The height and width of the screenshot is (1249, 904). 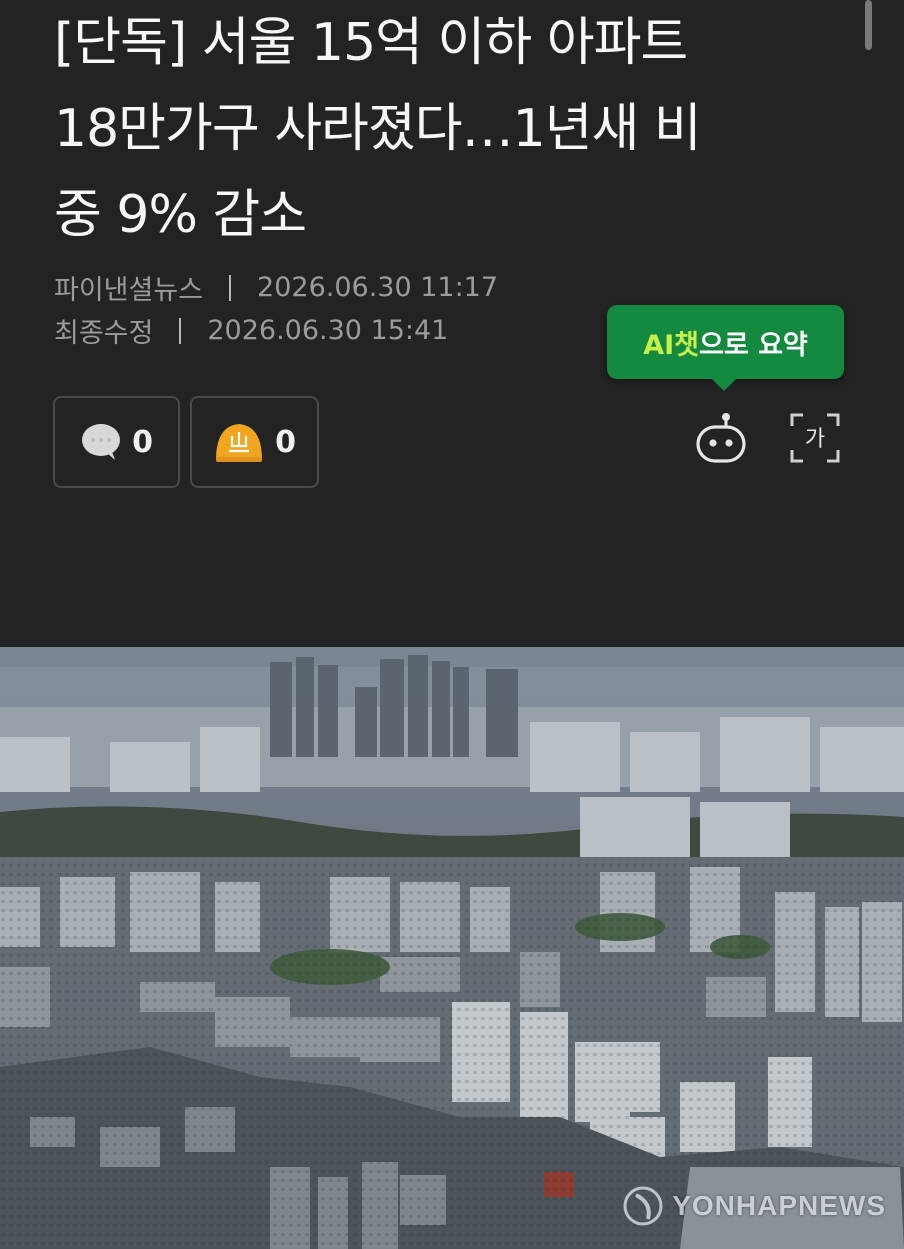 I want to click on photo-watermark: YONHAPNEWS, so click(x=754, y=1206).